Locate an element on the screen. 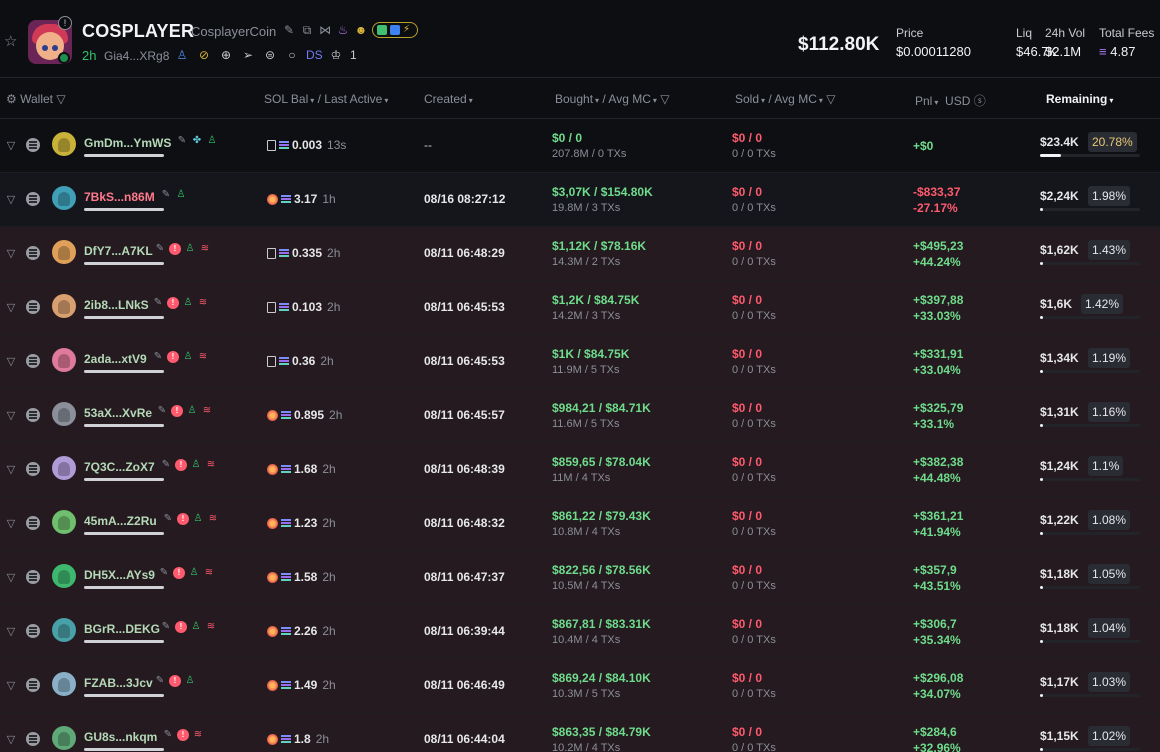 The image size is (1160, 752). col-sold: Sold ▾ / Avg MC ▾ ▽ is located at coordinates (785, 99).